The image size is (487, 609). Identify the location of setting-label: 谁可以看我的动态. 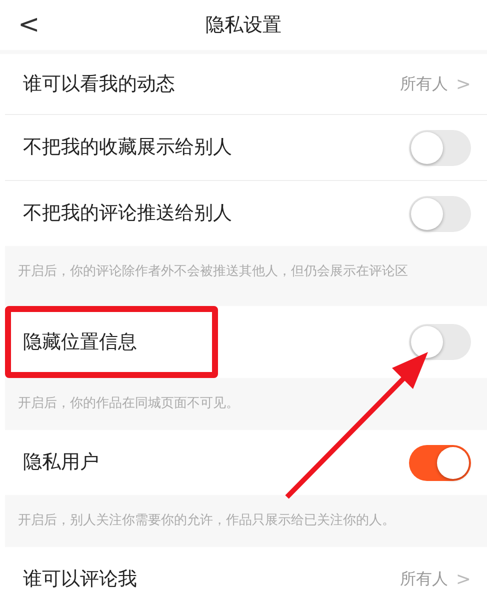
(99, 84).